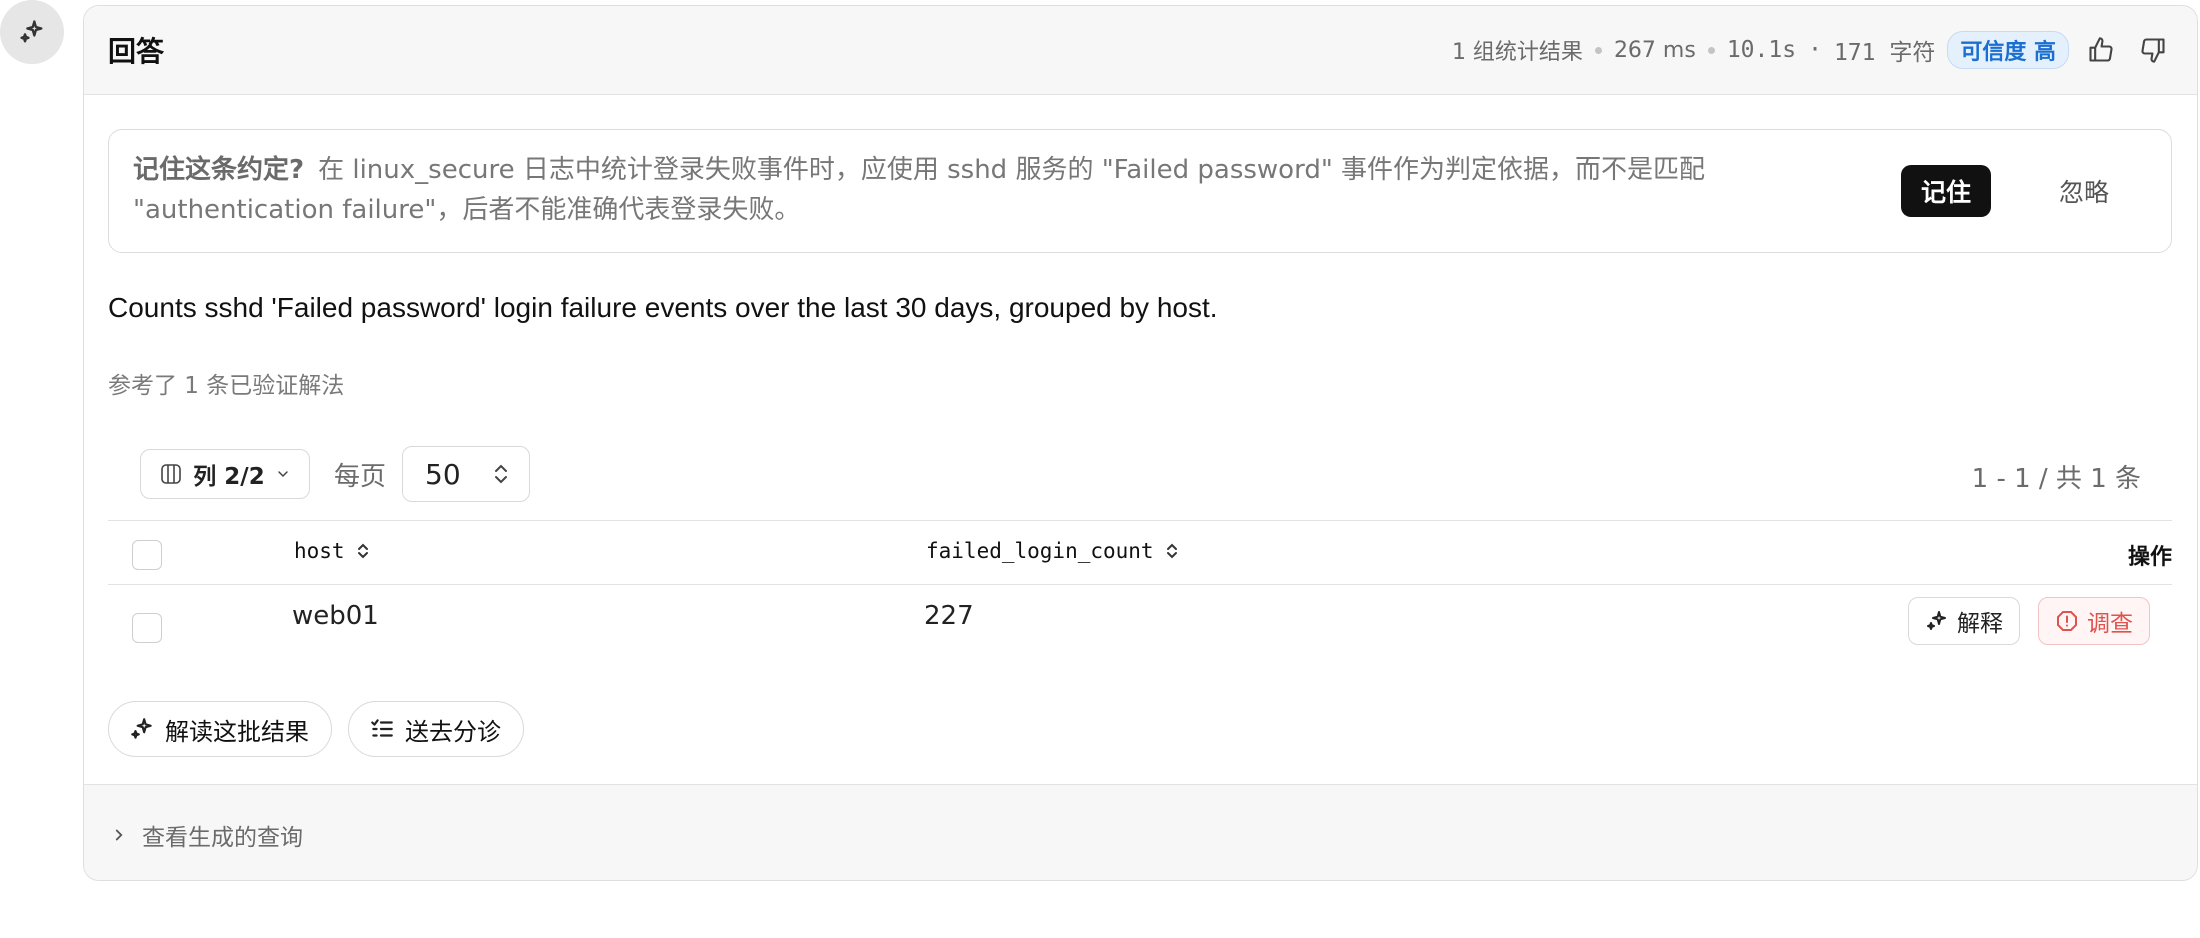 The image size is (2200, 938). I want to click on remember-button: 记住, so click(1946, 191).